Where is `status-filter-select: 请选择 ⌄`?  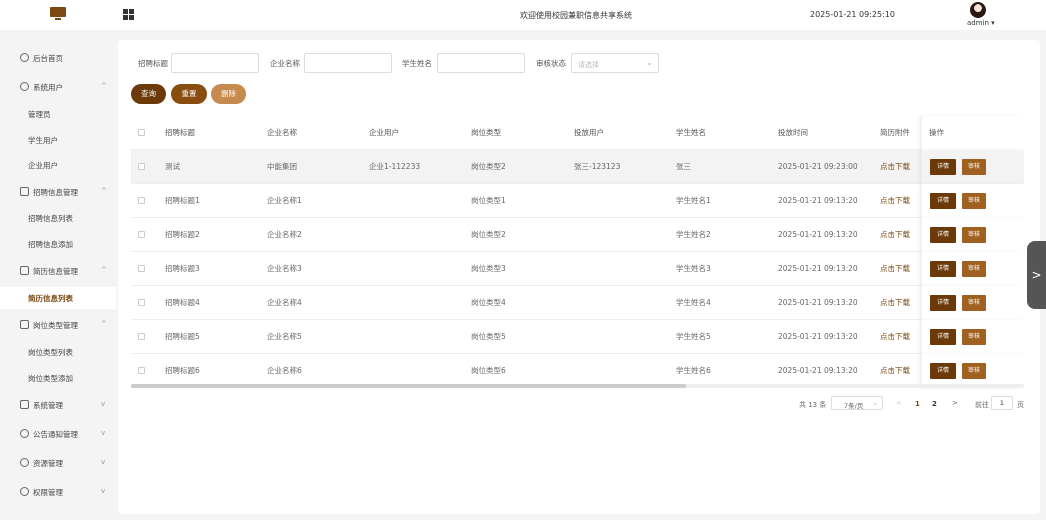
status-filter-select: 请选择 ⌄ is located at coordinates (615, 63).